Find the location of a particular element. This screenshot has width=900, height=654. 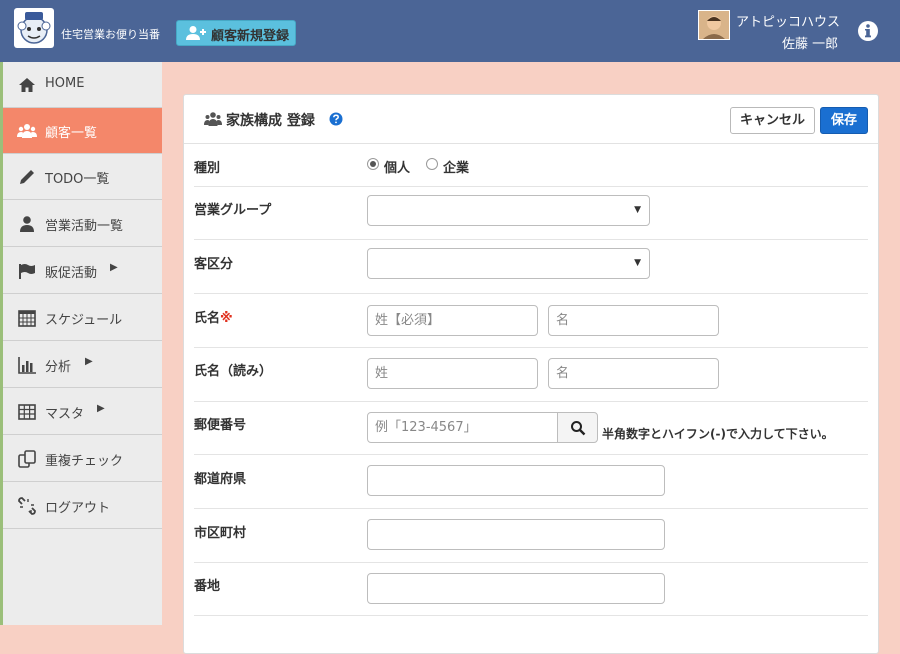

new-customer-label: 顧客新規登録 is located at coordinates (250, 36).